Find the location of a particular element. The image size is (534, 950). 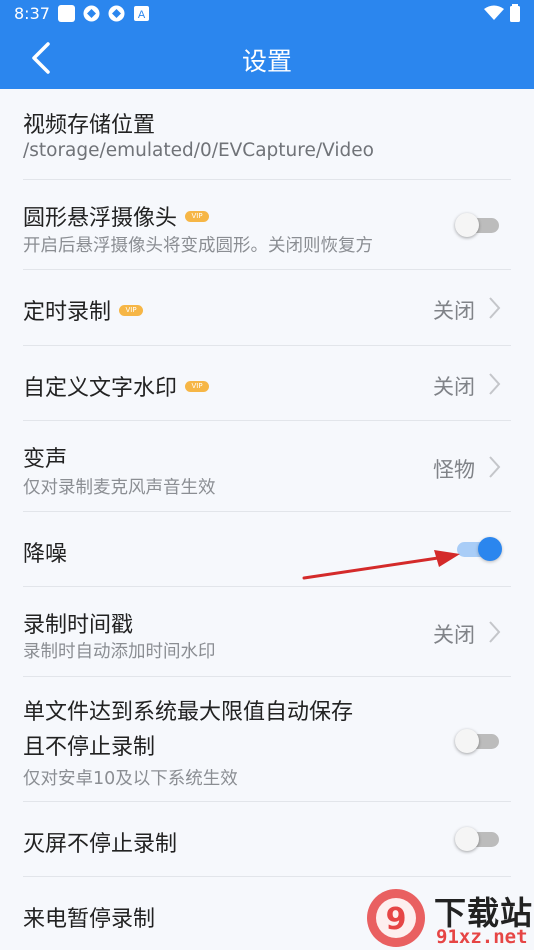

setting-text-watermark: 自定义文字水印 VIP 关闭 is located at coordinates (267, 383).